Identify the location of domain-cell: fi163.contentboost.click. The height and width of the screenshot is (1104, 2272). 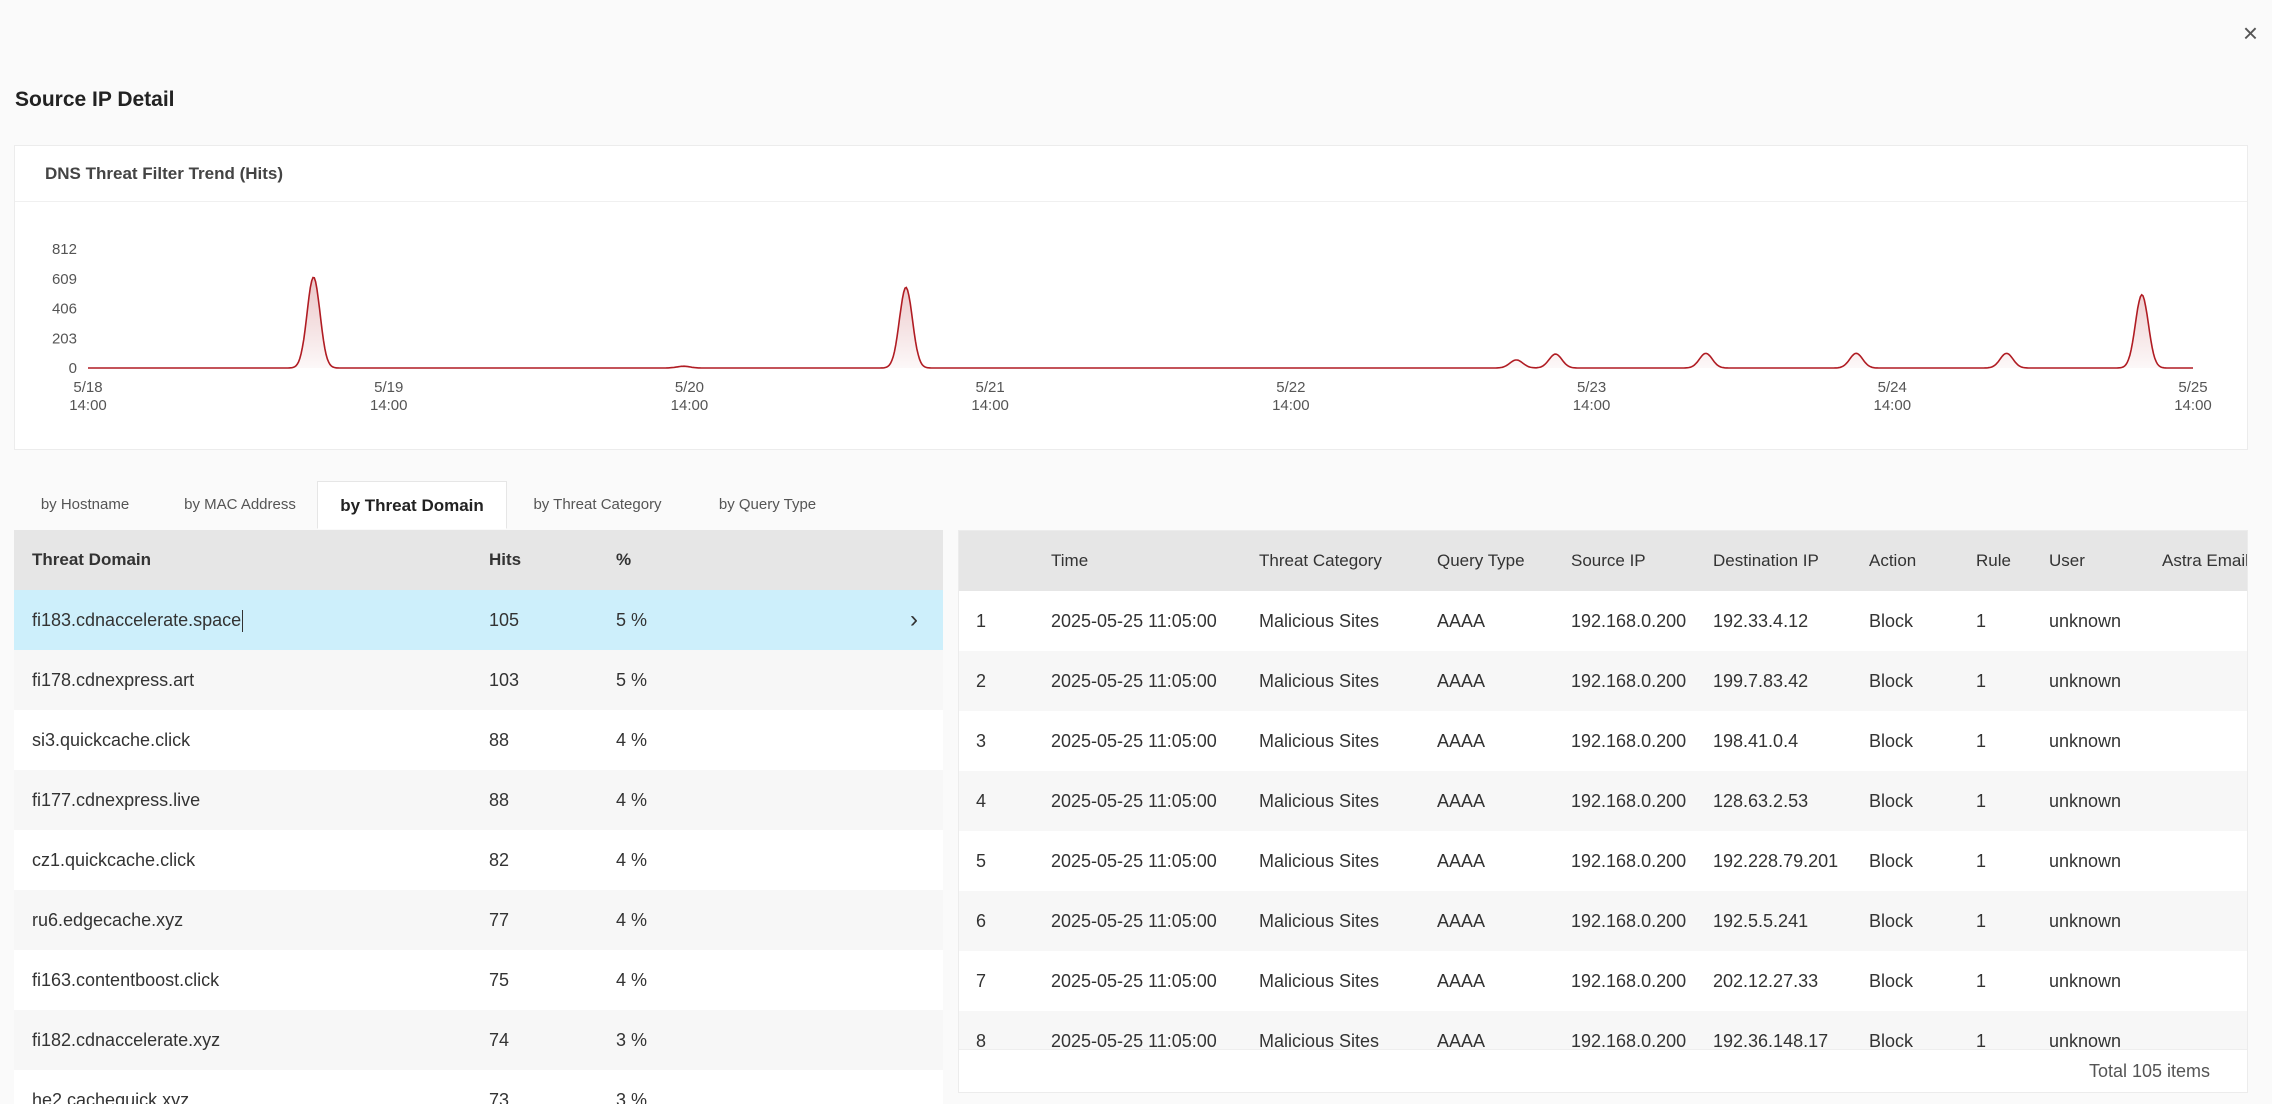
(125, 980).